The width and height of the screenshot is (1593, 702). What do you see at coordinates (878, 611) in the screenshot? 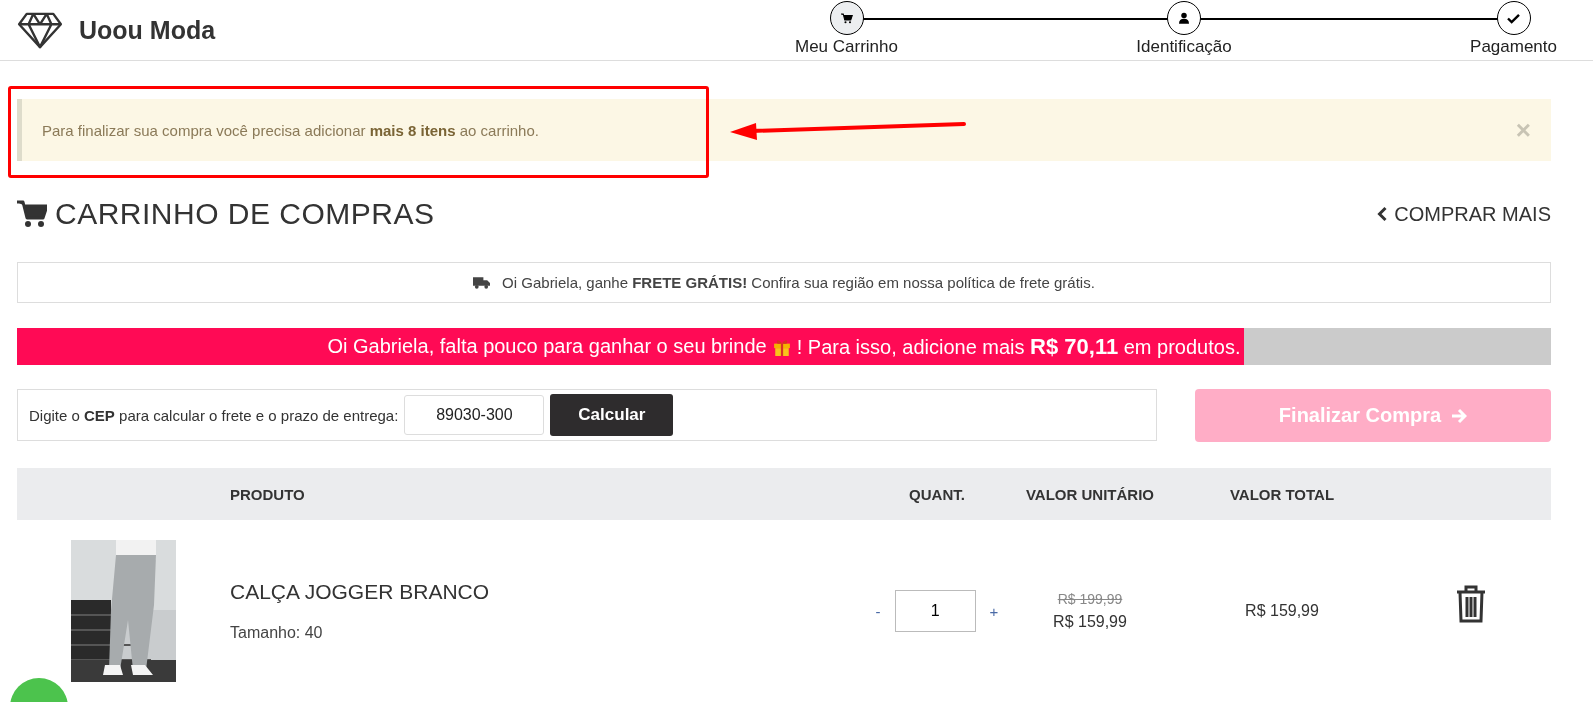
I see `decrease-button: -` at bounding box center [878, 611].